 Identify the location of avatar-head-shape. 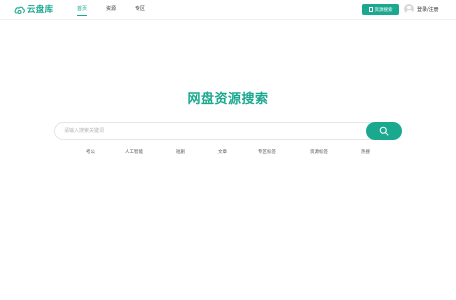
(409, 7).